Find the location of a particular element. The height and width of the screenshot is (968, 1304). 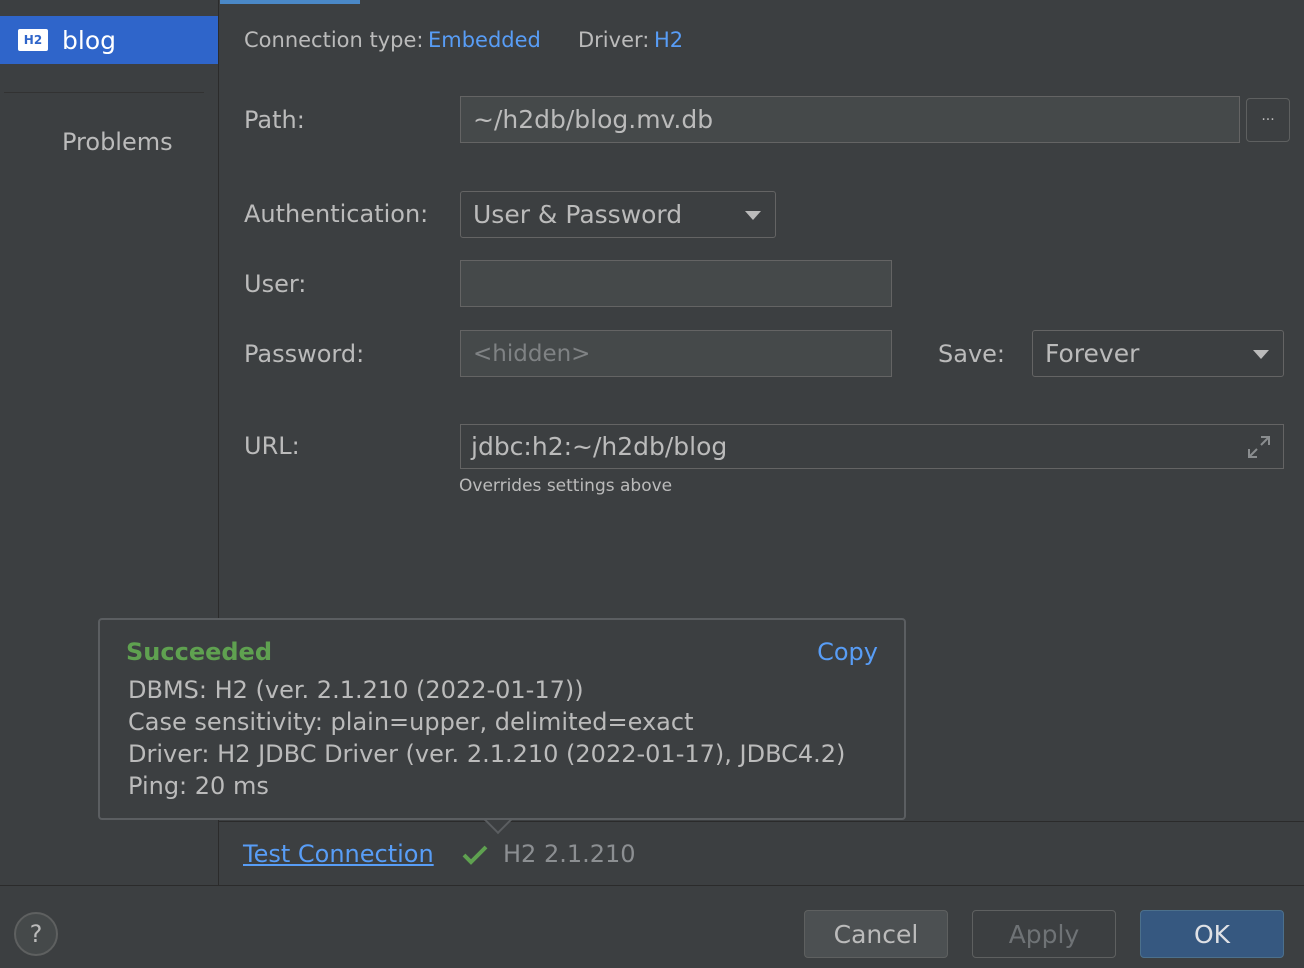

copy-link: Copy is located at coordinates (847, 652).